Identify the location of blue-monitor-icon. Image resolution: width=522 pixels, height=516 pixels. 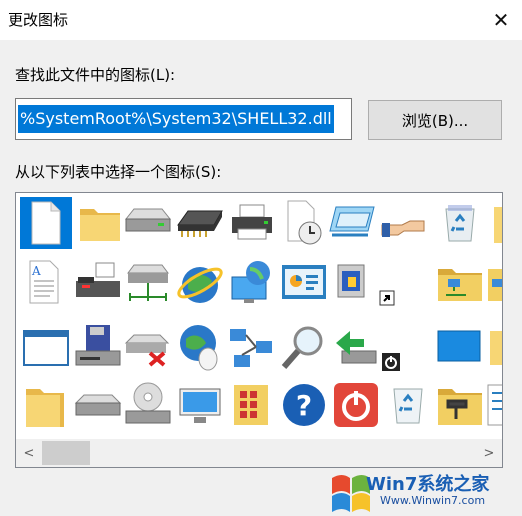
(460, 347).